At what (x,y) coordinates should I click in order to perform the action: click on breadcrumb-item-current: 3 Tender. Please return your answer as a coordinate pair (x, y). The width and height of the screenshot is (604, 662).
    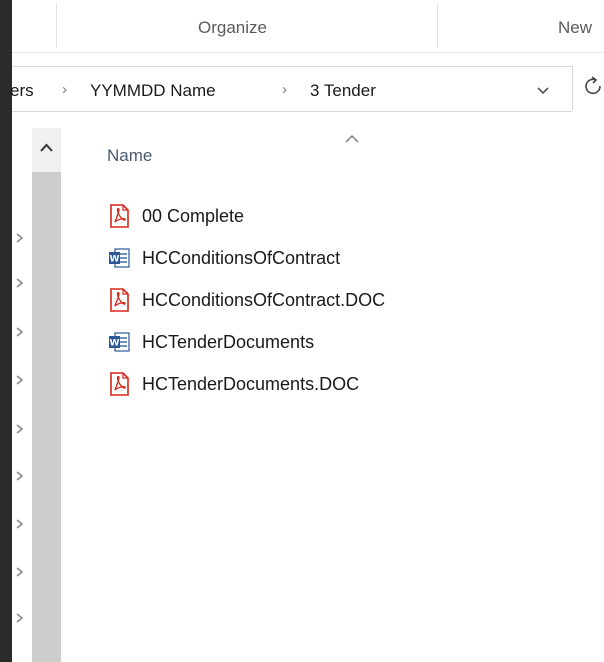
    Looking at the image, I should click on (343, 91).